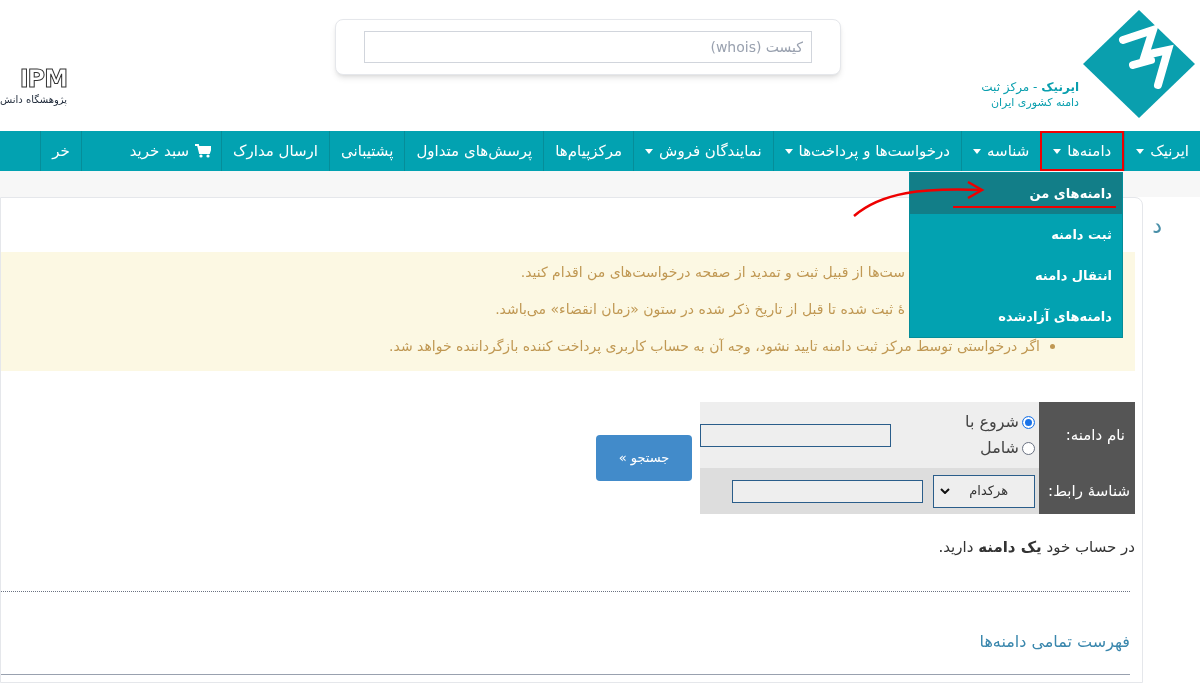 The height and width of the screenshot is (686, 1200). Describe the element at coordinates (1016, 275) in the screenshot. I see `dropdown-item: انتقال دامنه` at that location.